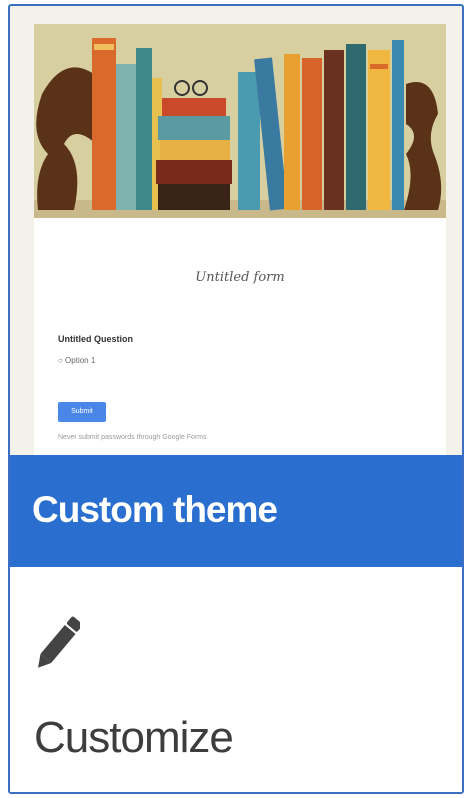 The width and height of the screenshot is (470, 798). I want to click on pencil-icon, so click(59, 644).